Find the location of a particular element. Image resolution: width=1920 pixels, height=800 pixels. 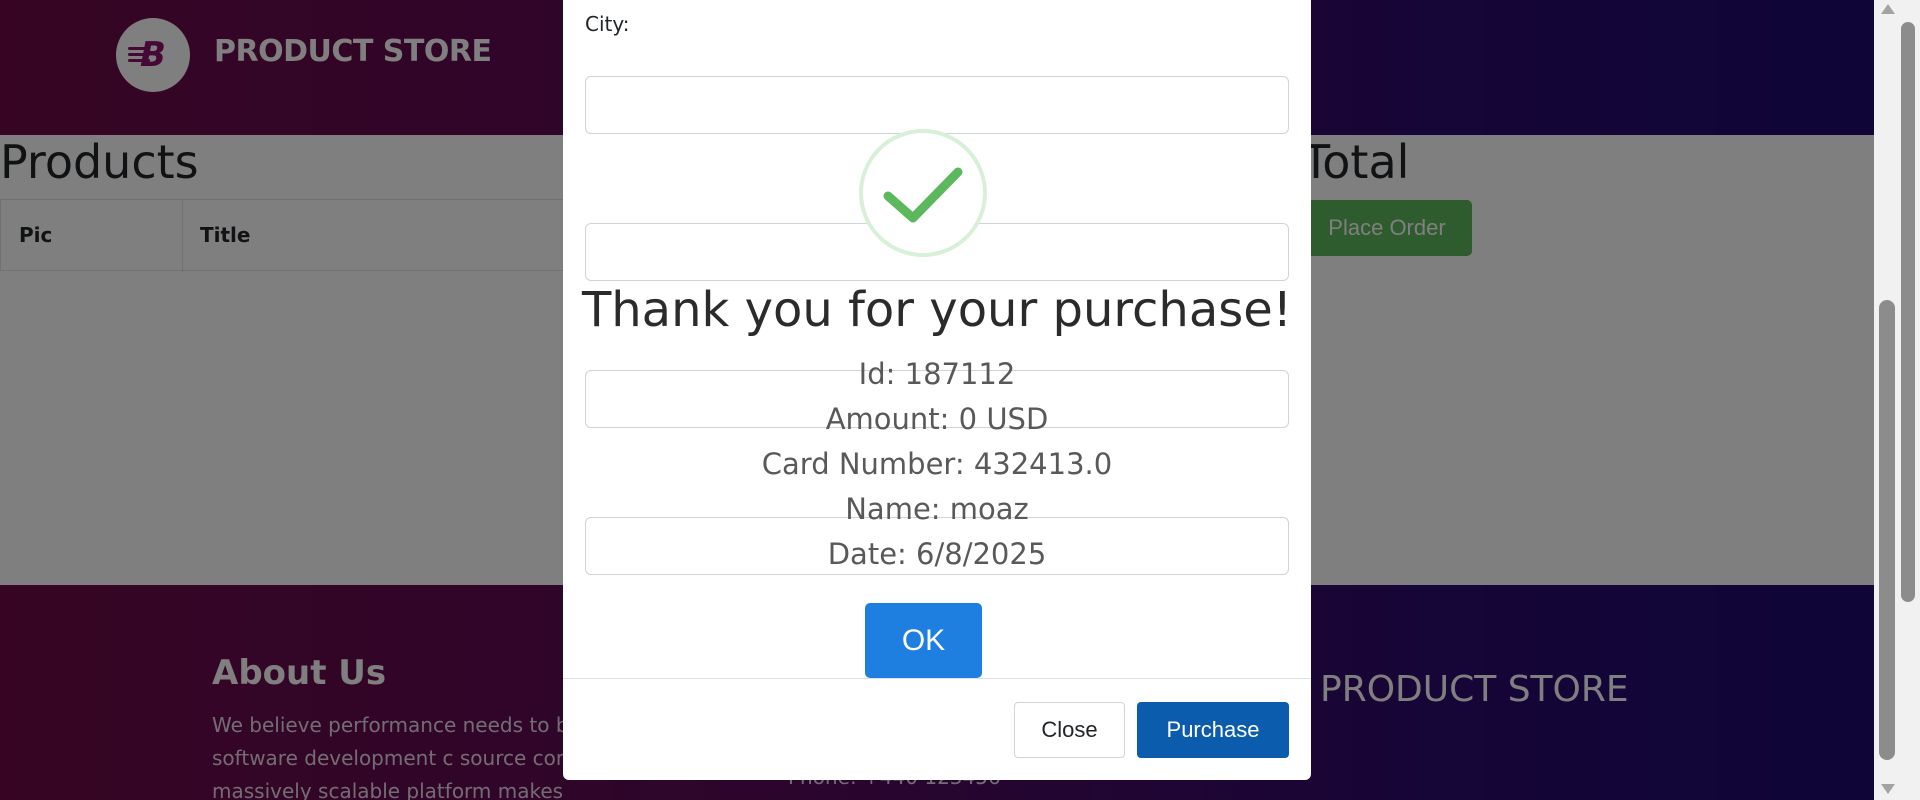

scroll-down-arrow-icon is located at coordinates (1888, 789).